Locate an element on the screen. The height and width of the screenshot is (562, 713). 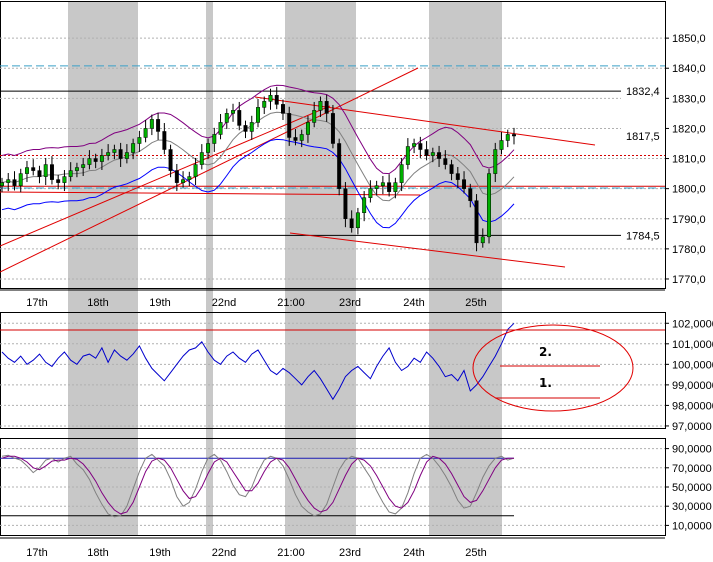
price-label: 1832,4 is located at coordinates (643, 92).